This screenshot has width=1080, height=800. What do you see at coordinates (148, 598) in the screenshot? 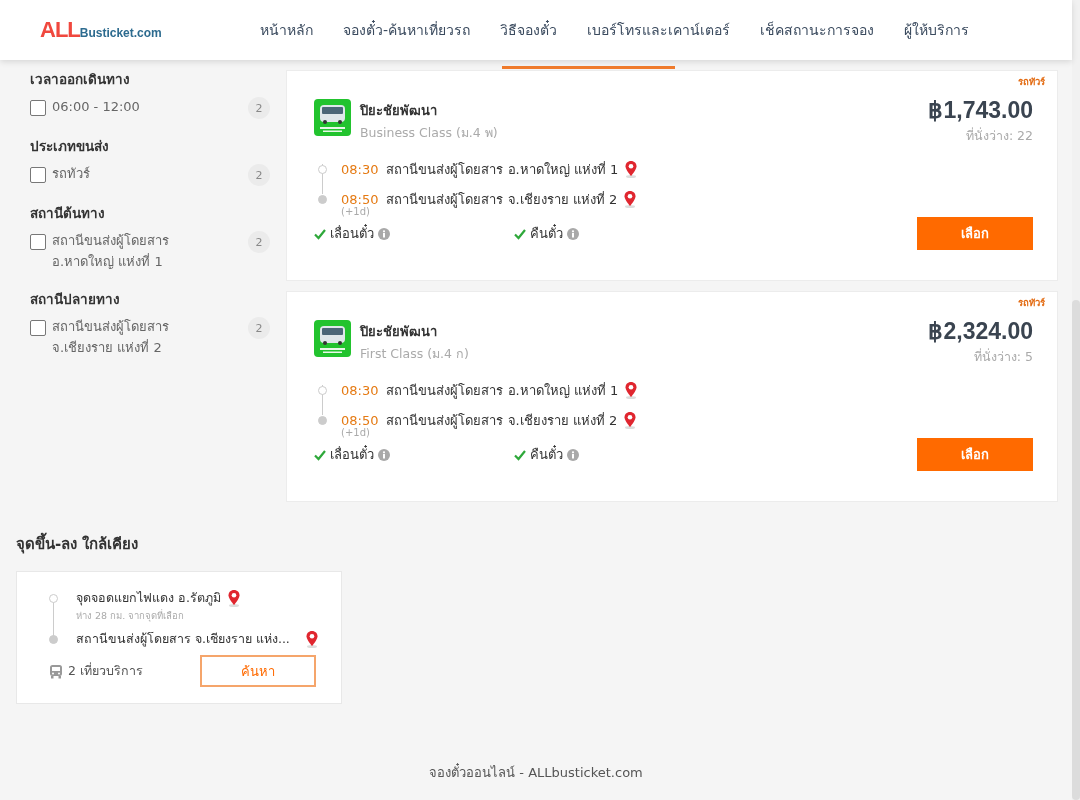
I see `stop-name: จุดจอดแยกไฟแดง อ.รัตภูมิ` at bounding box center [148, 598].